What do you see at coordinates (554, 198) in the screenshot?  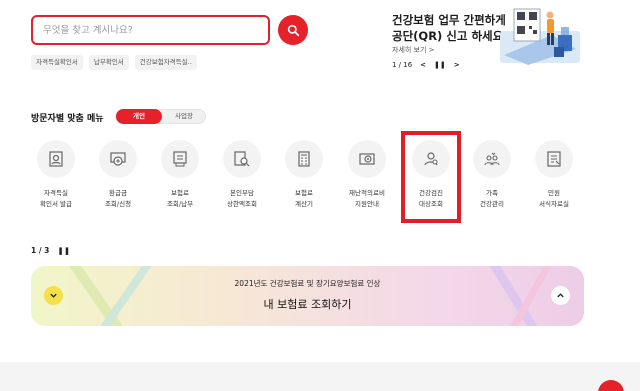 I see `menu-item-label: 민원 서식자료실` at bounding box center [554, 198].